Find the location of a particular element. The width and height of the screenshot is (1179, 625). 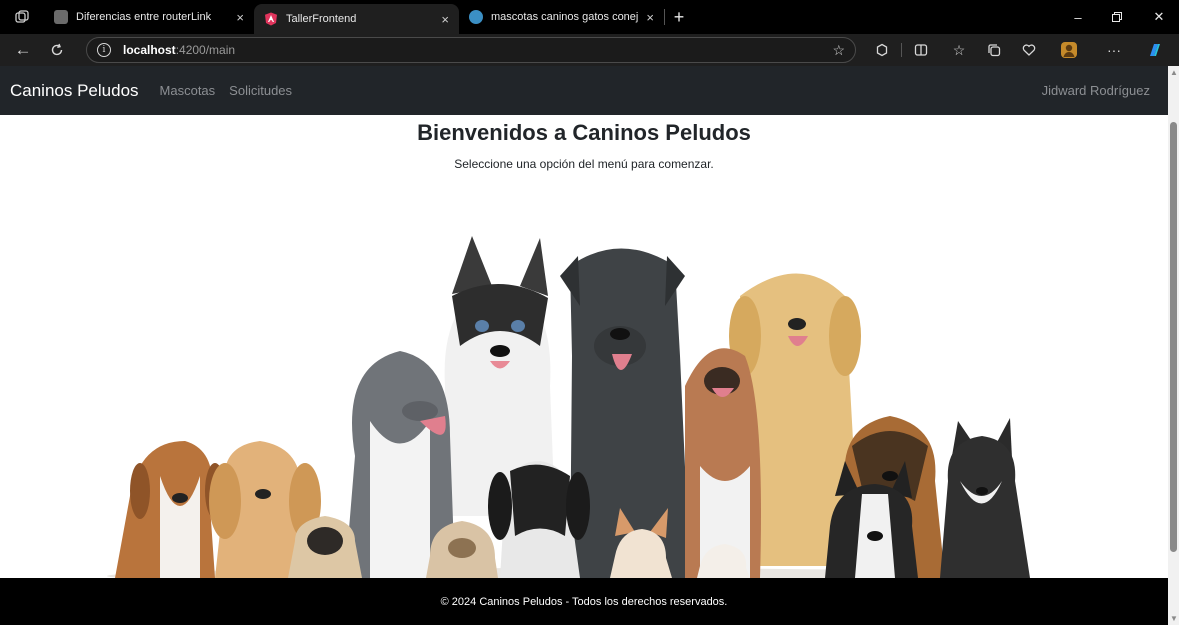

arrow-left-icon: ← is located at coordinates (23, 50).